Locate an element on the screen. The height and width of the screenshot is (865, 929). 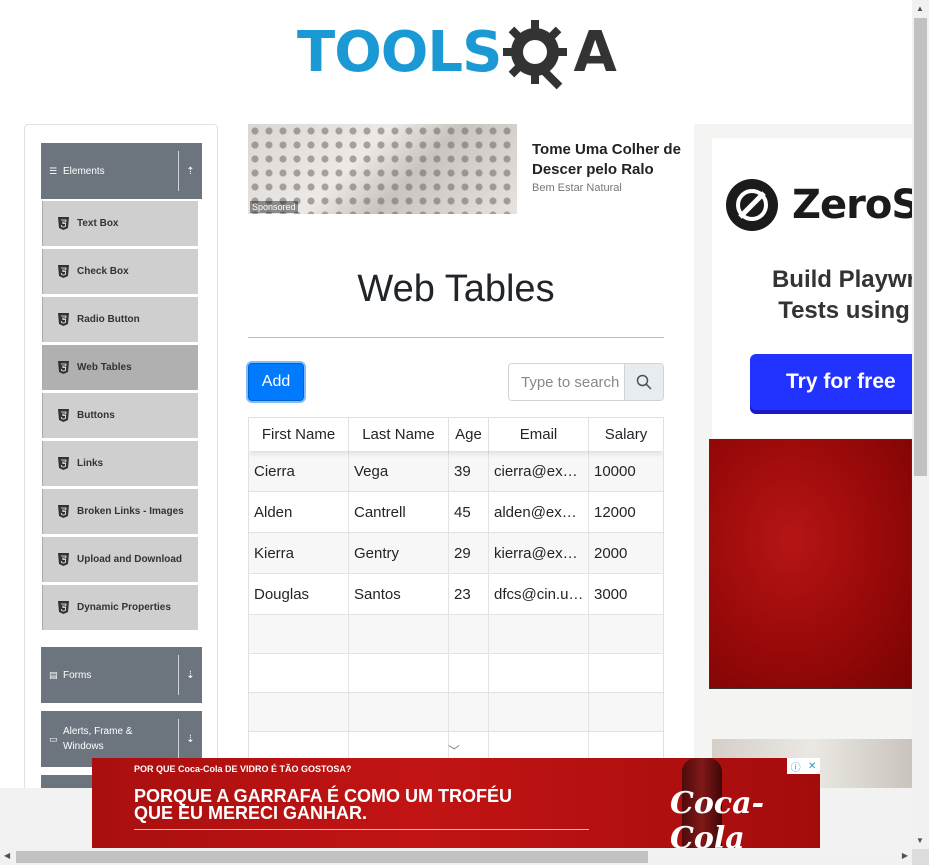
cell-last-name: Vega is located at coordinates (399, 471).